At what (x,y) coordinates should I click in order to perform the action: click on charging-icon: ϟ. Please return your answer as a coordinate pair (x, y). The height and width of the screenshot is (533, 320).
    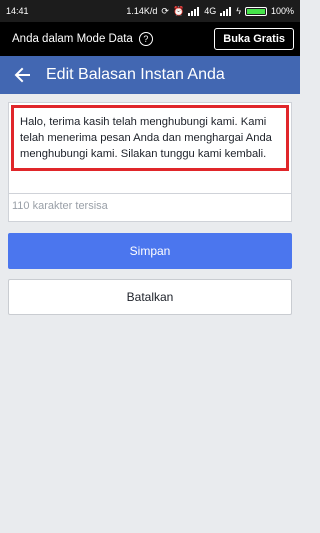
    Looking at the image, I should click on (238, 11).